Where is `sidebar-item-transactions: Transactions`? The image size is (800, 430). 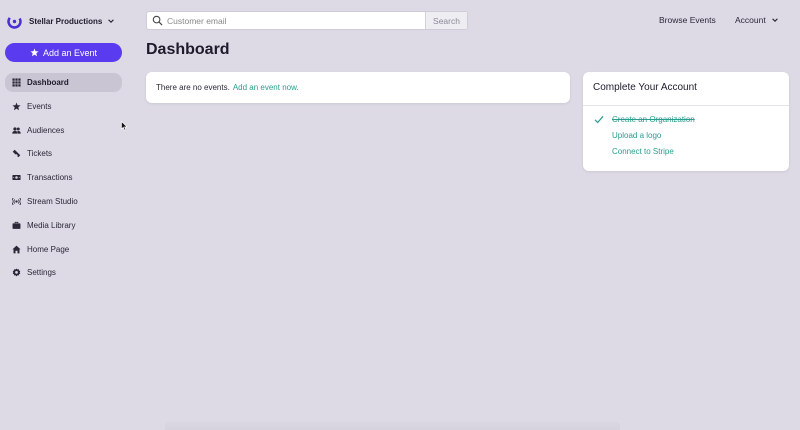
sidebar-item-transactions: Transactions is located at coordinates (63, 177).